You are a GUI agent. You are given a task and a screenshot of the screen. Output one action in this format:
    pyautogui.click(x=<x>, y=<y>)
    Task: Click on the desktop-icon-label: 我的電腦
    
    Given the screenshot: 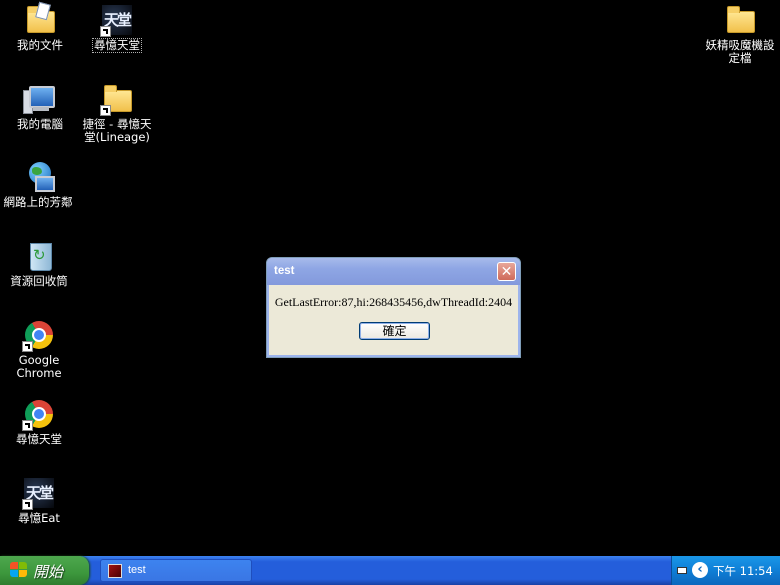 What is the action you would take?
    pyautogui.click(x=40, y=124)
    